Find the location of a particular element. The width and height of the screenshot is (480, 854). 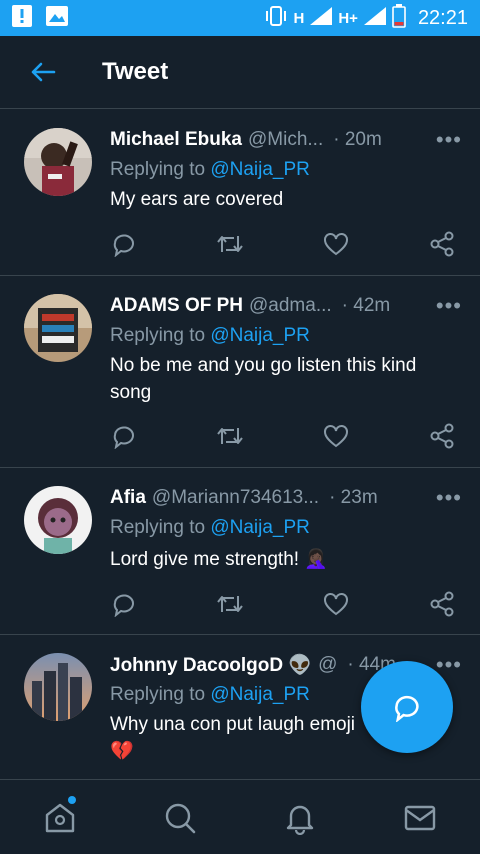

new-content-dot is located at coordinates (72, 800).